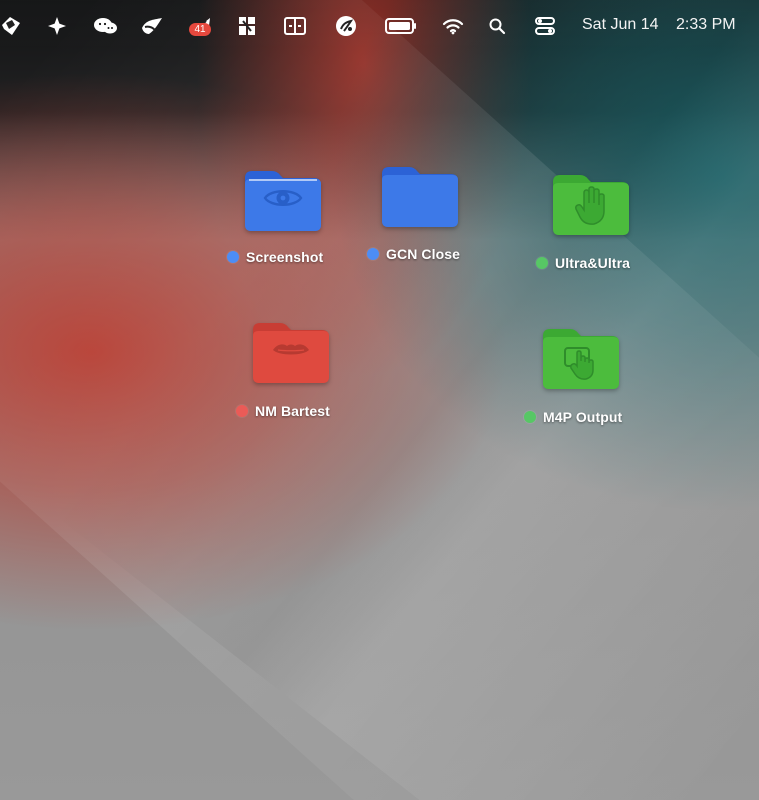 Image resolution: width=759 pixels, height=800 pixels. Describe the element at coordinates (497, 26) in the screenshot. I see `search-icon` at that location.